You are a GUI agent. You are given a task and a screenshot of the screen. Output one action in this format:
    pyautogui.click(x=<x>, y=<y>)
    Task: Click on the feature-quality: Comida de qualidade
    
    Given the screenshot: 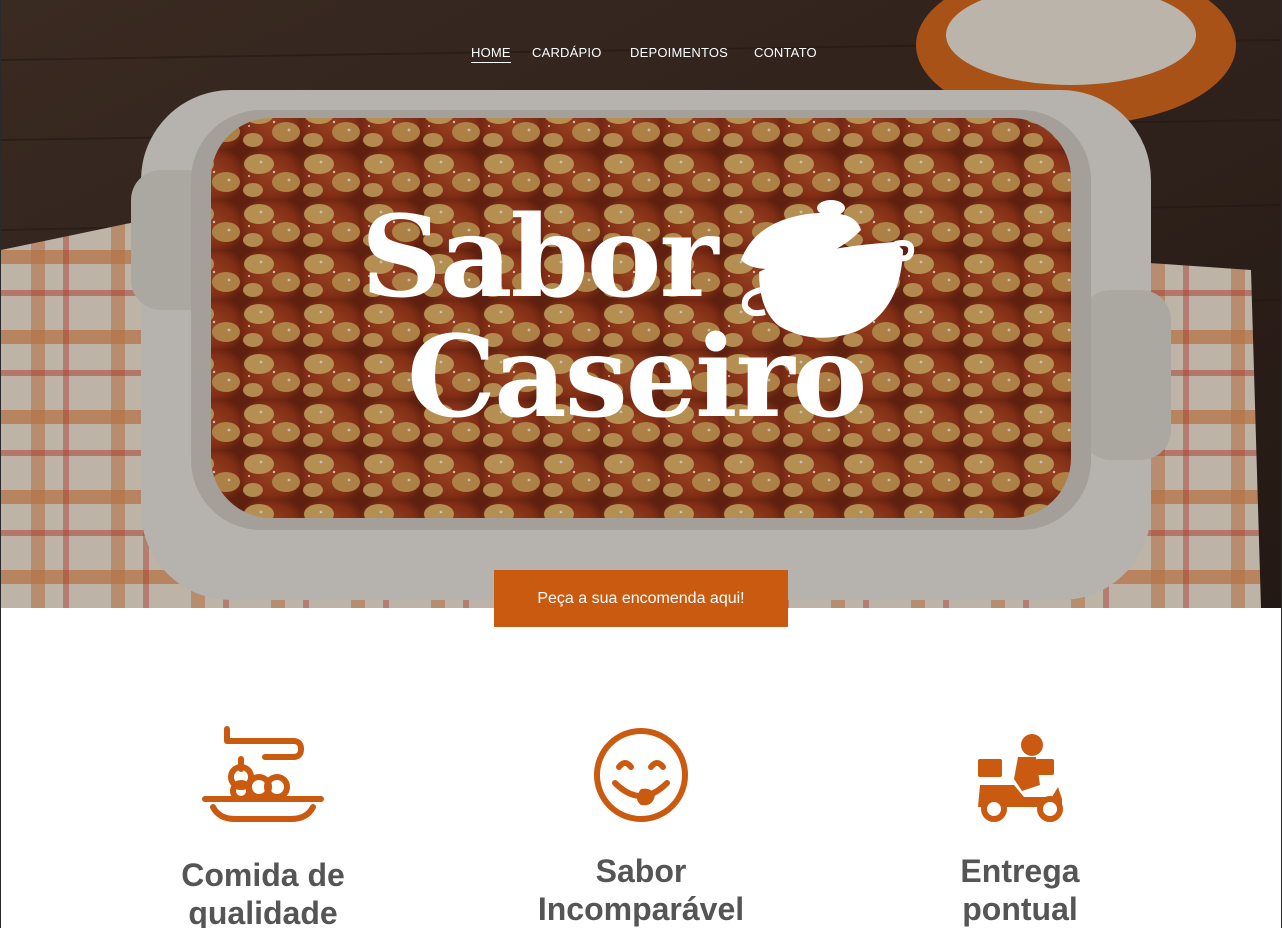 What is the action you would take?
    pyautogui.click(x=263, y=826)
    